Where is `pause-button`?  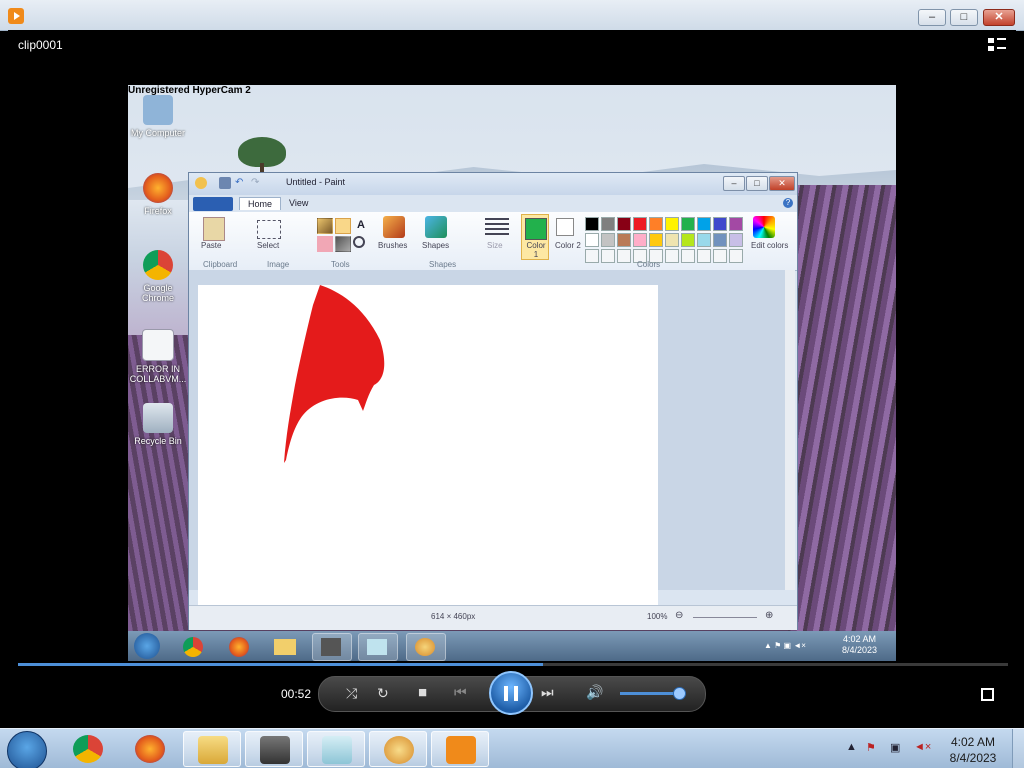 pause-button is located at coordinates (511, 693).